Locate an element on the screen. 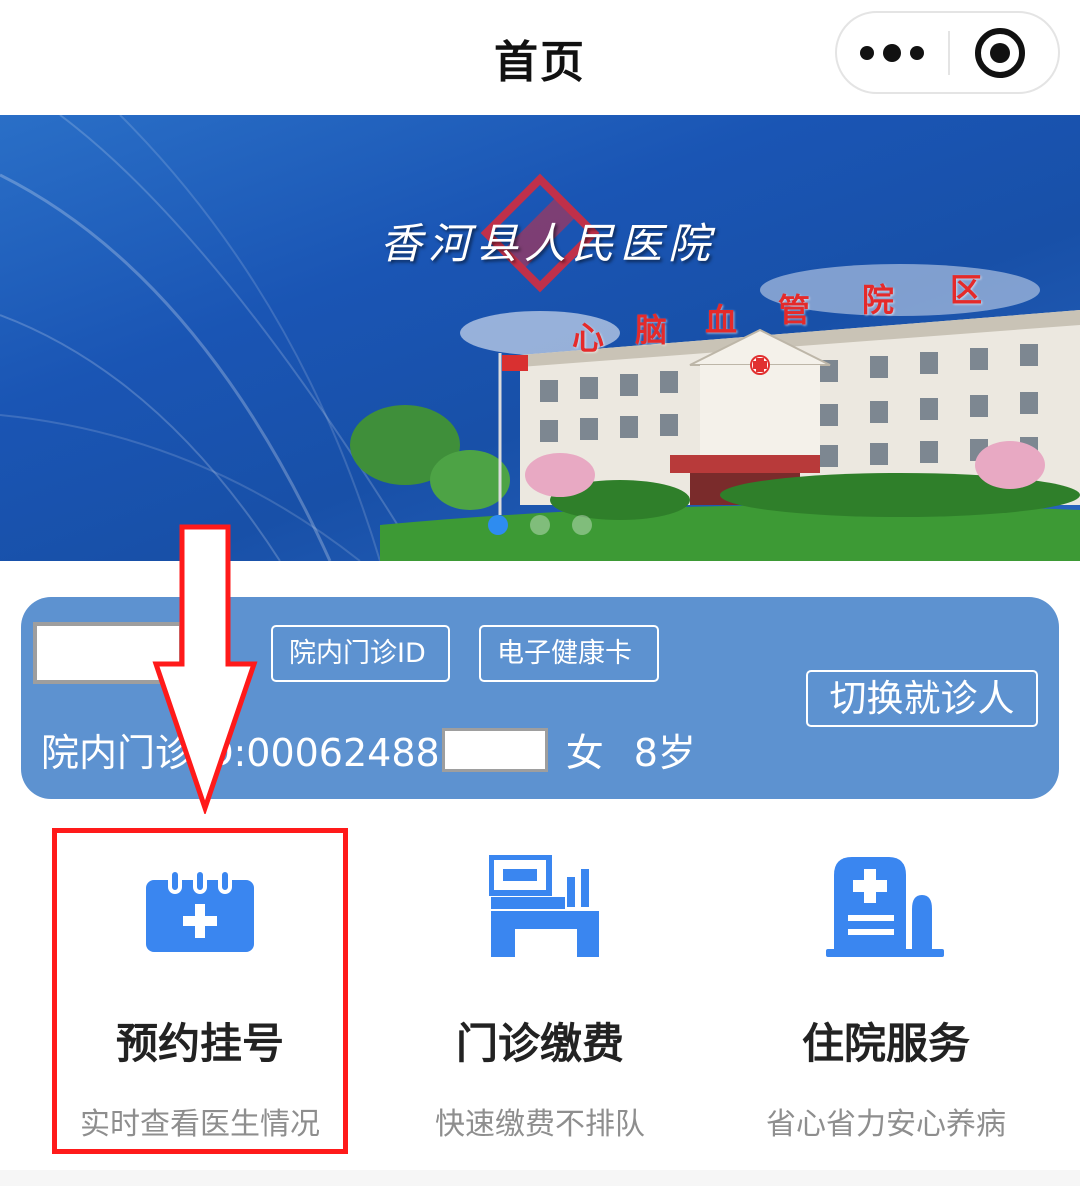  service-label: 门诊缴费 is located at coordinates (539, 1043).